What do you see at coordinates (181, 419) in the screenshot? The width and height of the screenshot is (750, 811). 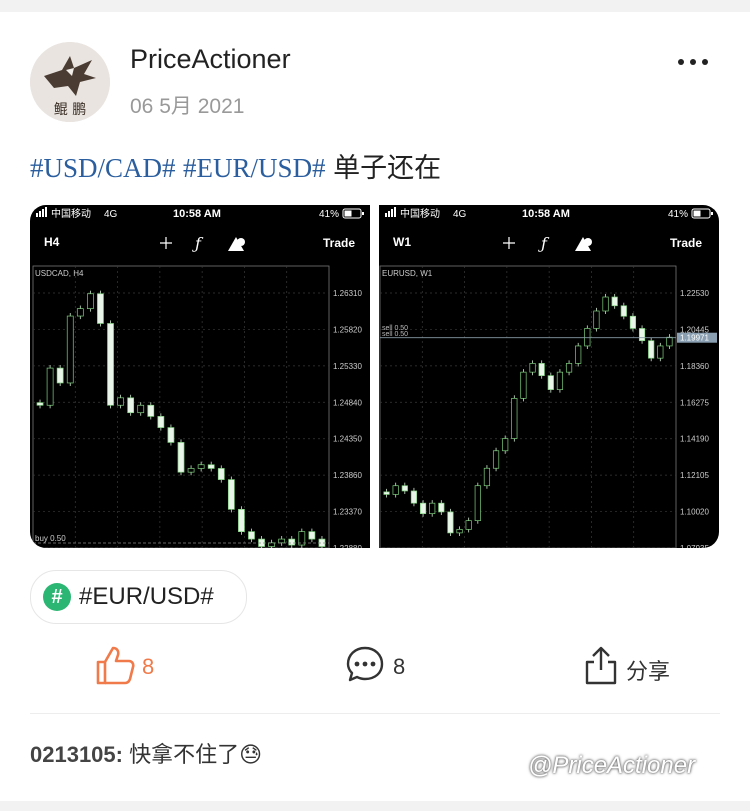 I see `candles-usdcad` at bounding box center [181, 419].